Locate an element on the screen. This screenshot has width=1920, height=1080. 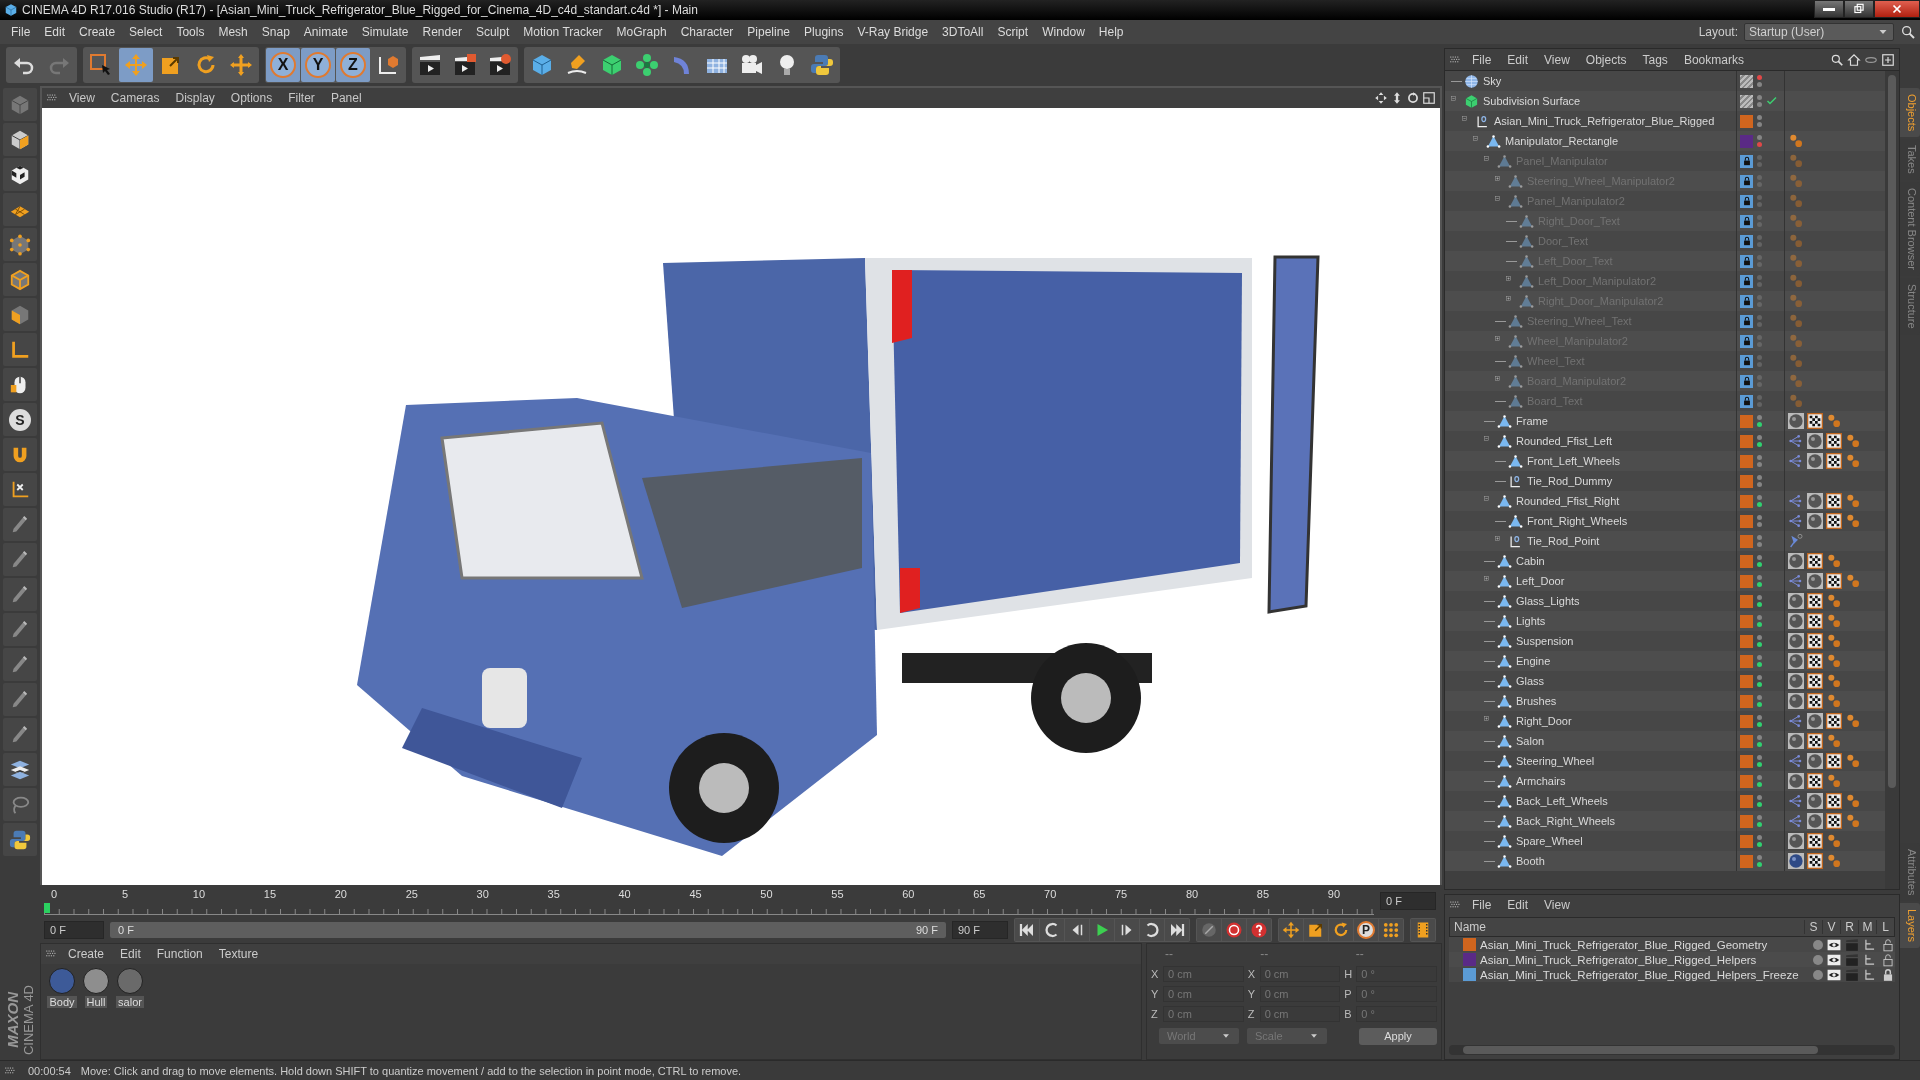
object-name: Rounded_Ffist_Left is located at coordinates (1564, 441).